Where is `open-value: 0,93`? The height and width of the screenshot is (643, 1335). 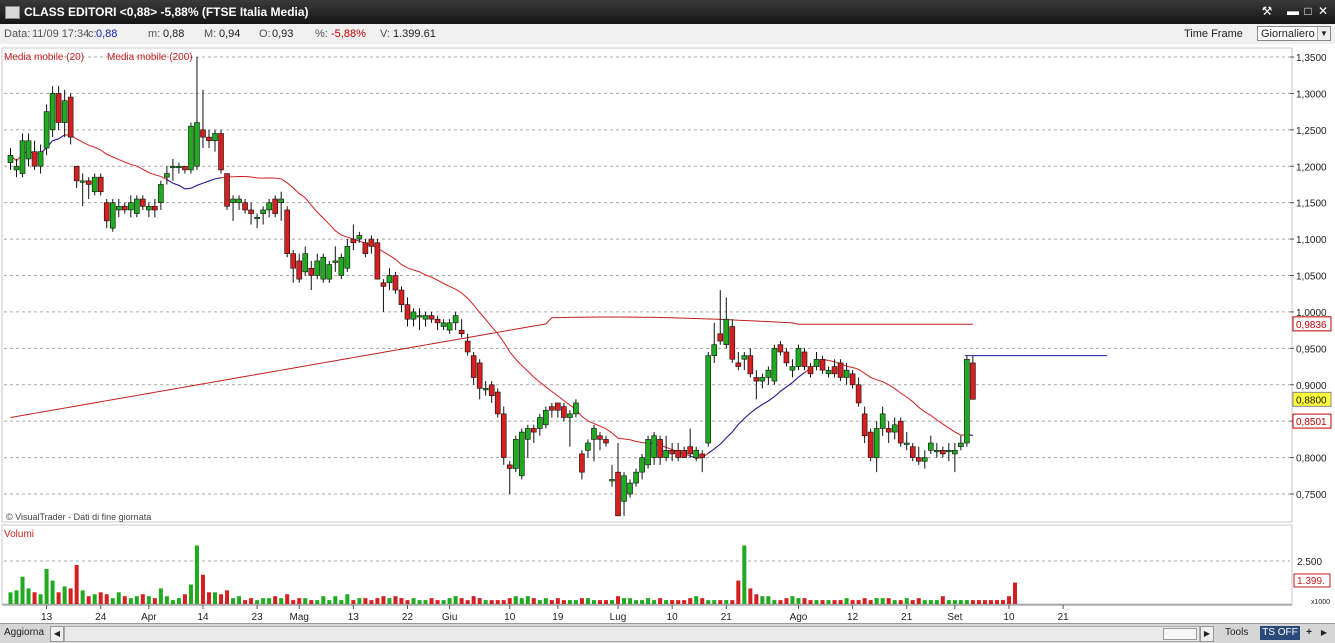 open-value: 0,93 is located at coordinates (282, 34).